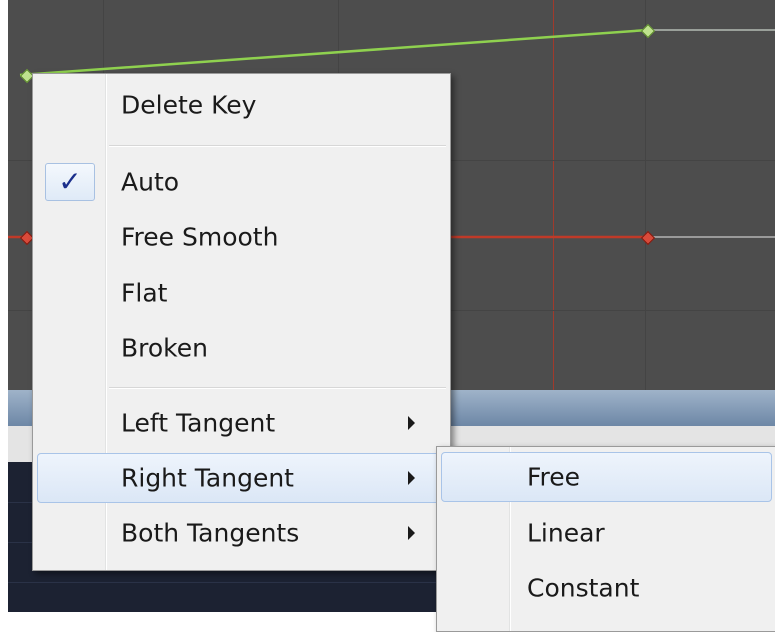 The width and height of the screenshot is (775, 632). I want to click on check-indicator: ✓, so click(70, 182).